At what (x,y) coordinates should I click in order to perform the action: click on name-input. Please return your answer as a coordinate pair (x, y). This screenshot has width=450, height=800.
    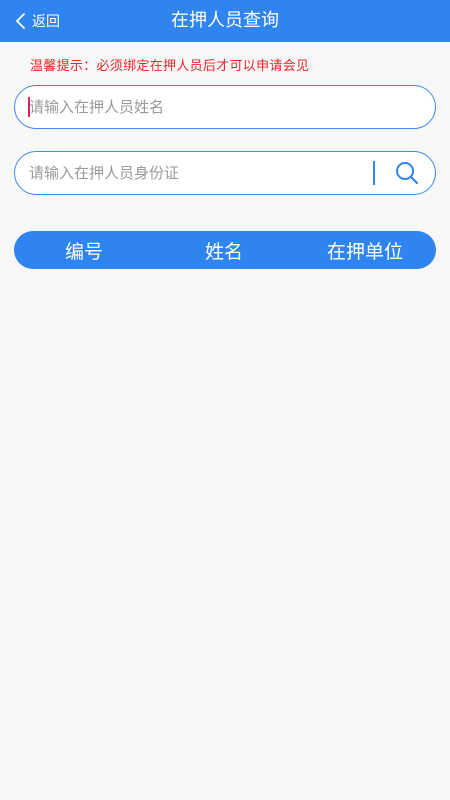
    Looking at the image, I should click on (224, 106).